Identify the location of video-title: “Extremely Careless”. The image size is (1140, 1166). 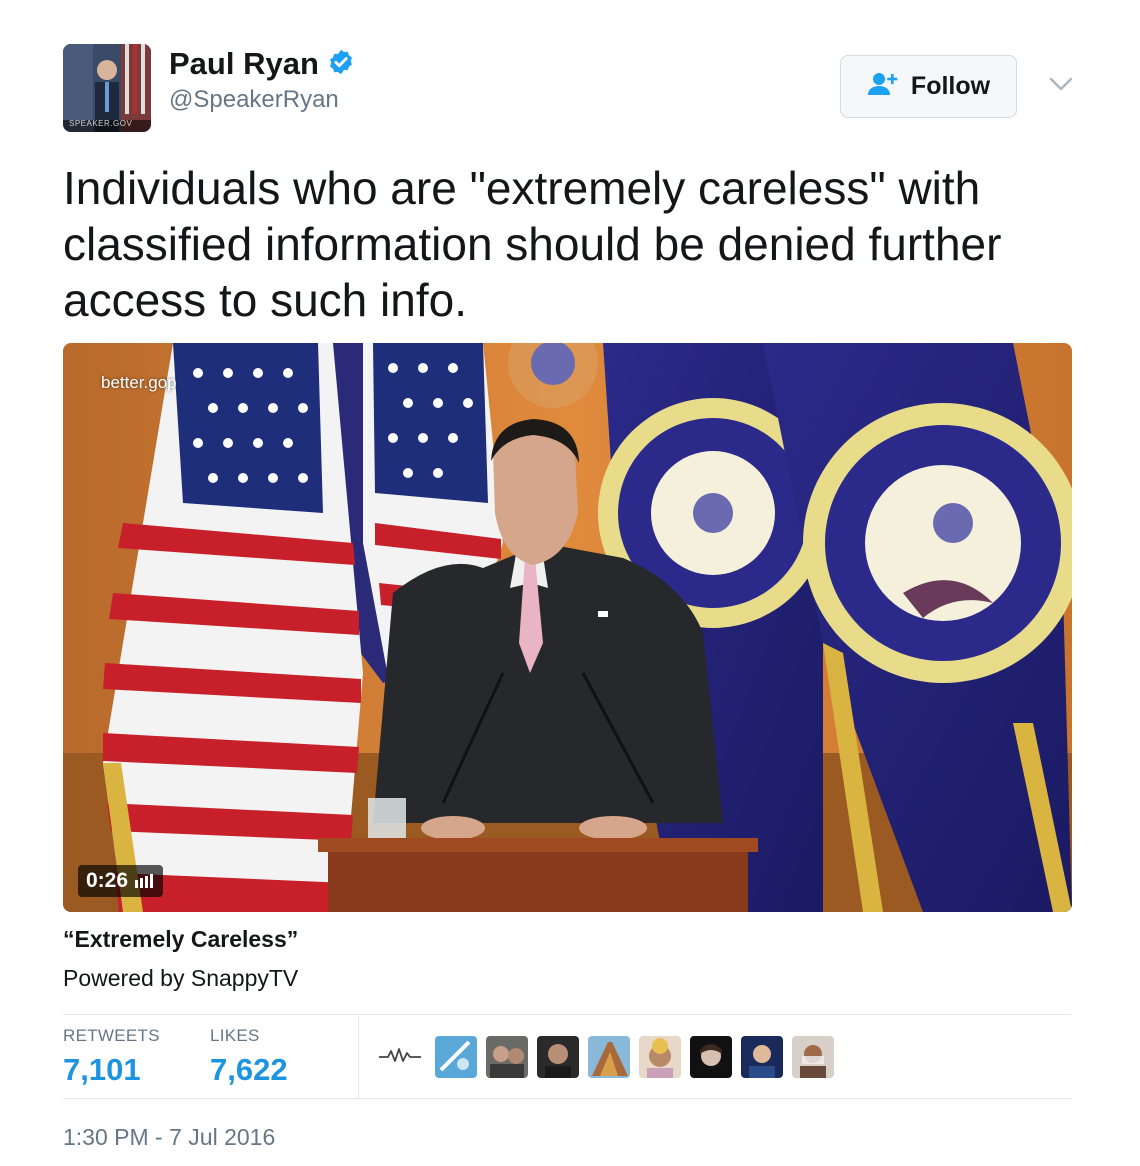
(180, 939).